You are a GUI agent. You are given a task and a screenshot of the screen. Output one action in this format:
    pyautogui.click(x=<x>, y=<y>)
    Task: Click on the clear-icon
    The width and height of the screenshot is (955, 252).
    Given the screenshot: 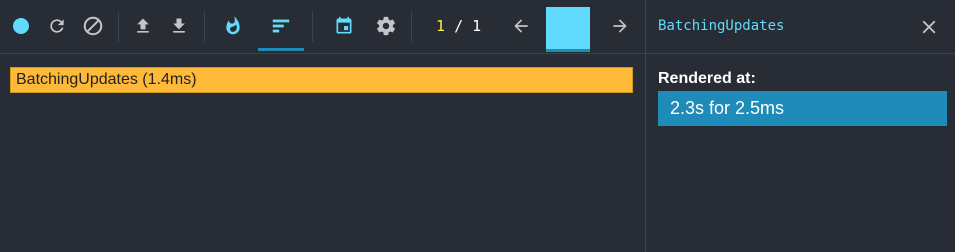 What is the action you would take?
    pyautogui.click(x=93, y=26)
    